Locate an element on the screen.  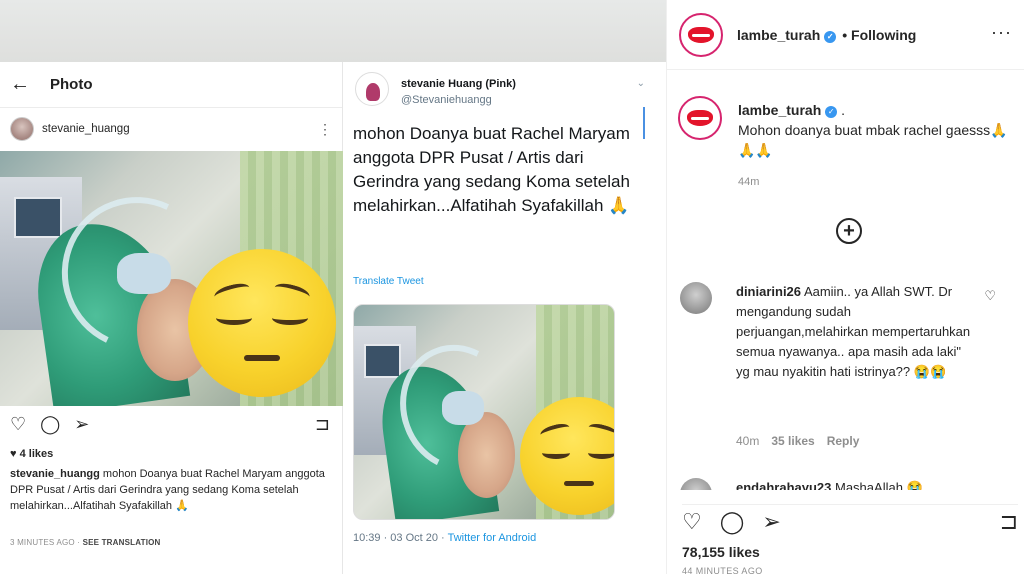
post-author-row: stevanie_huangg ⋮ is located at coordinates (171, 129).